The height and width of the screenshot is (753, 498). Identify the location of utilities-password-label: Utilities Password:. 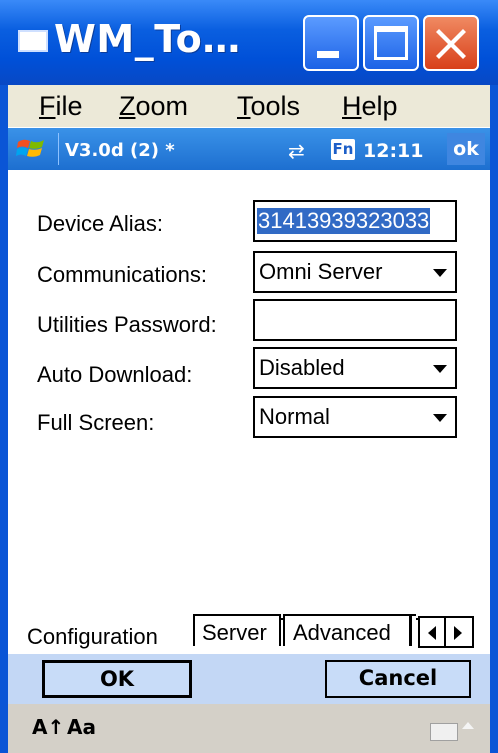
(127, 324).